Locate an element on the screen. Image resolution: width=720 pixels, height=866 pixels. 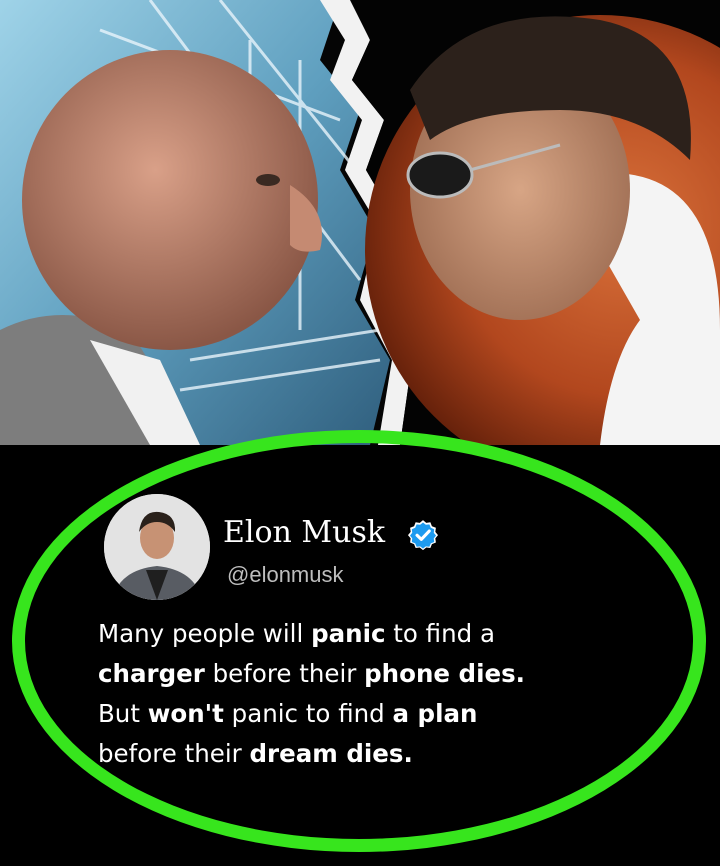
avatar is located at coordinates (157, 547).